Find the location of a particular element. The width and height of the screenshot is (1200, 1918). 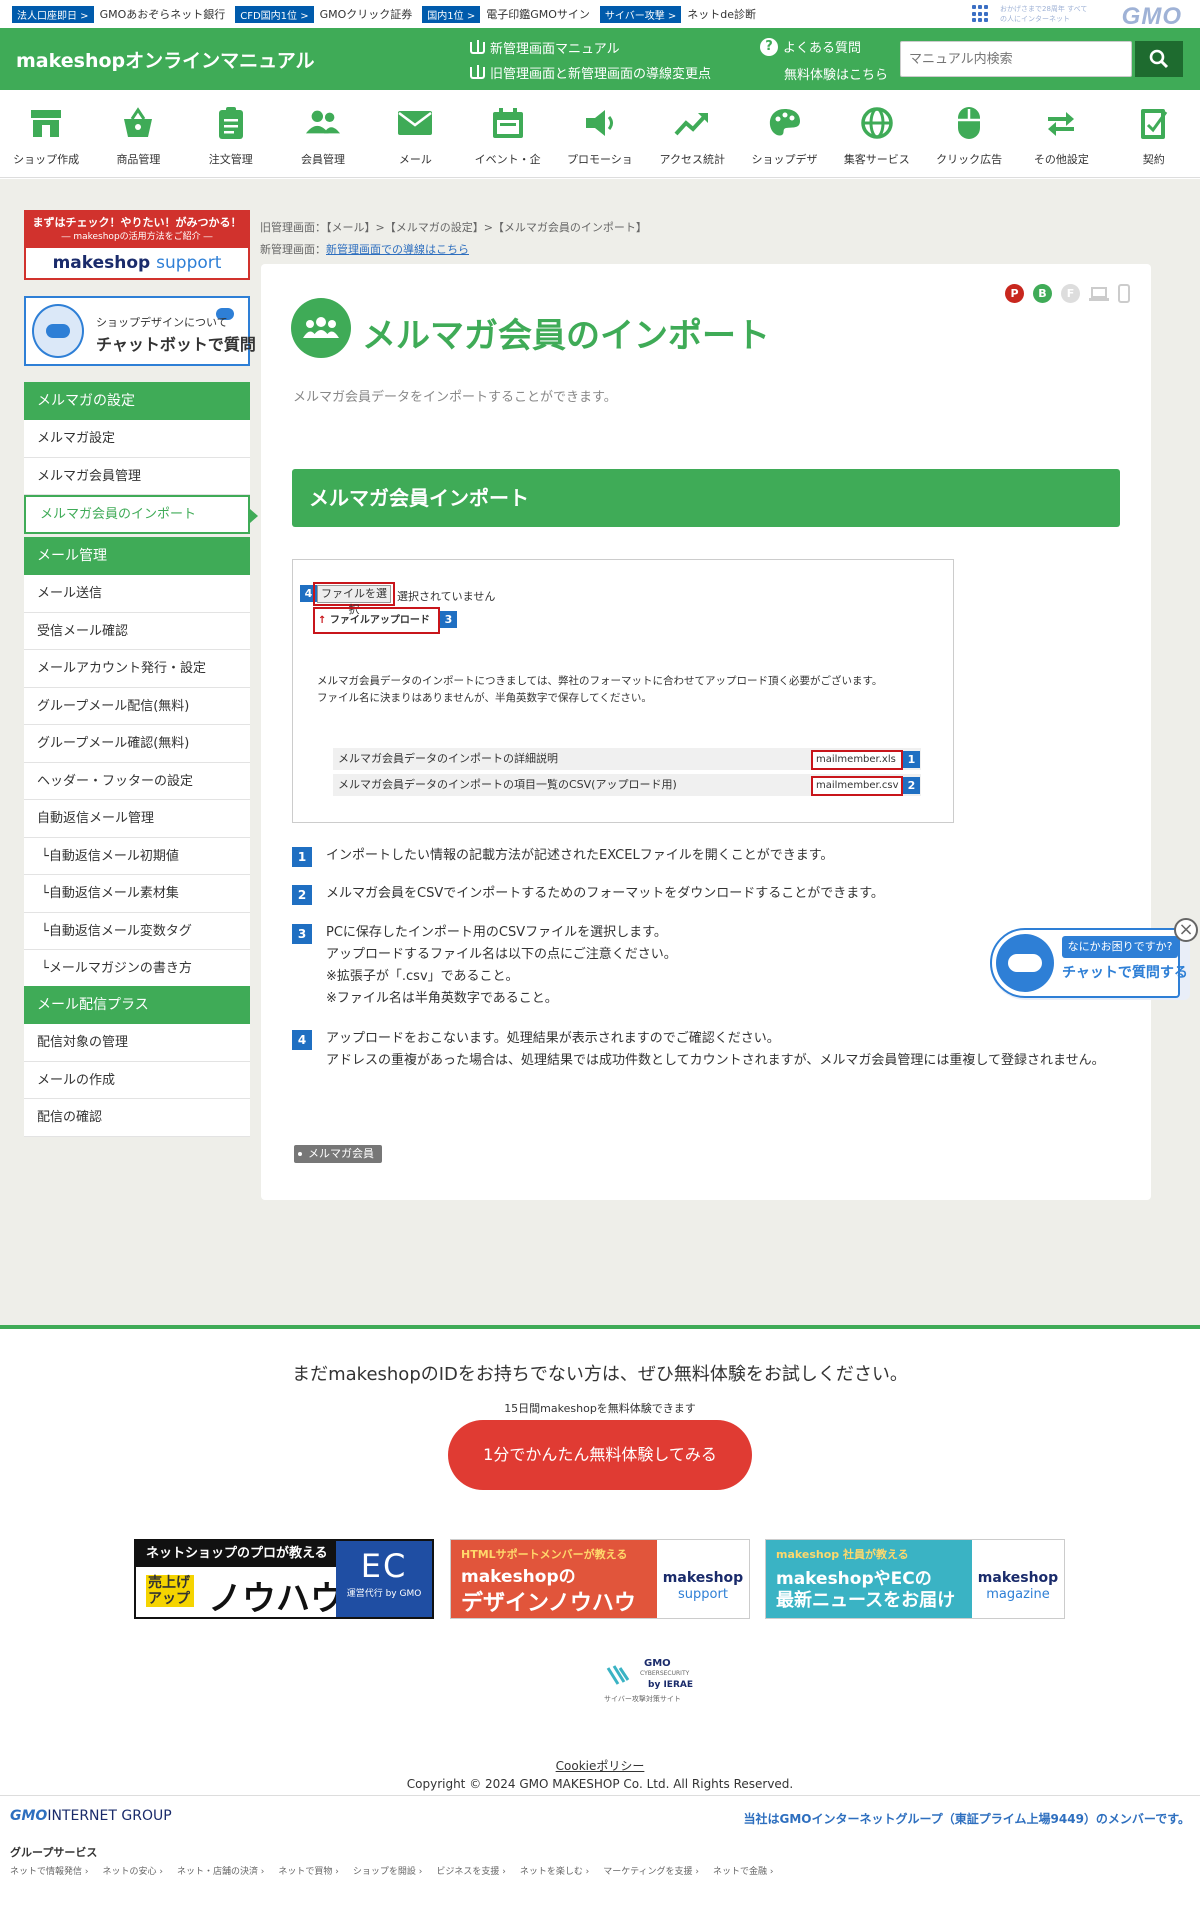

topbar-badge-2: CFD国内1位 > is located at coordinates (274, 14).